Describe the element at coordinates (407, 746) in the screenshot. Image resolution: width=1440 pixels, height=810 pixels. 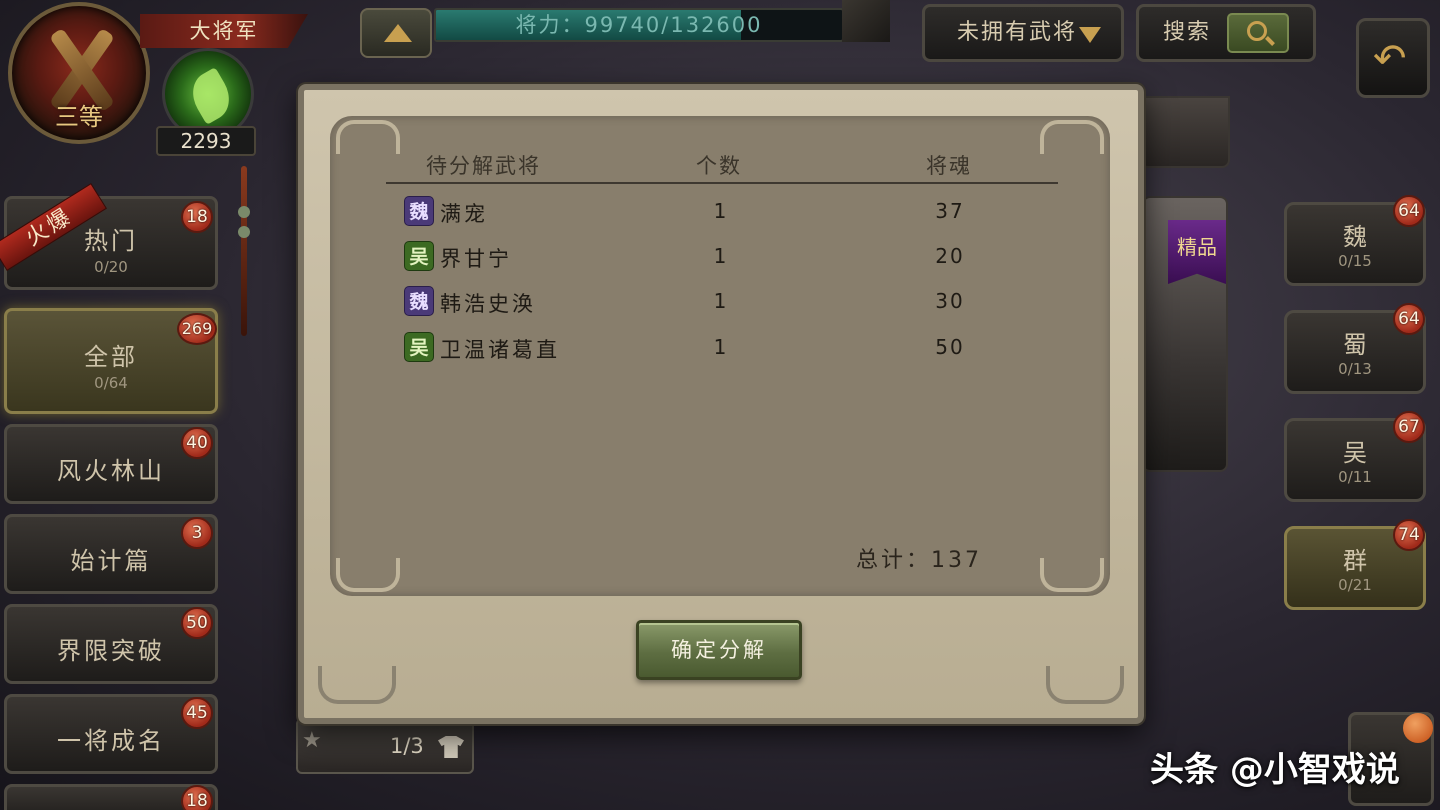
I see `card-count: 1/3` at that location.